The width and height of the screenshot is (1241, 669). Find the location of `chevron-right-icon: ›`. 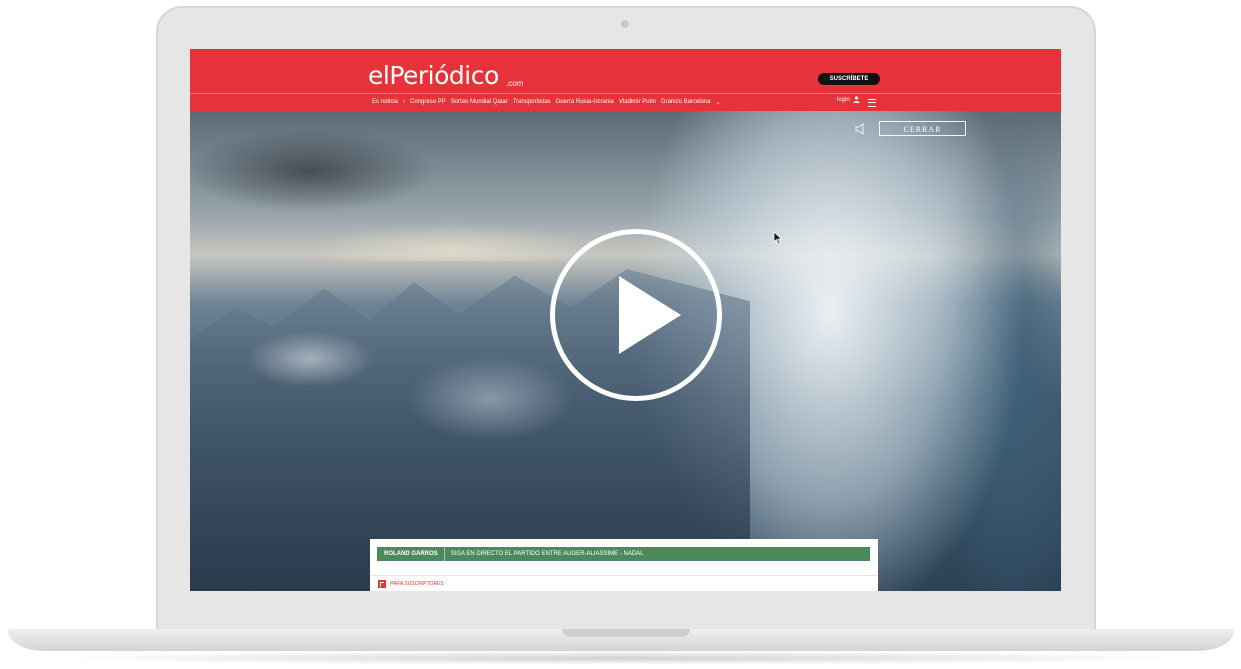

chevron-right-icon: › is located at coordinates (404, 102).